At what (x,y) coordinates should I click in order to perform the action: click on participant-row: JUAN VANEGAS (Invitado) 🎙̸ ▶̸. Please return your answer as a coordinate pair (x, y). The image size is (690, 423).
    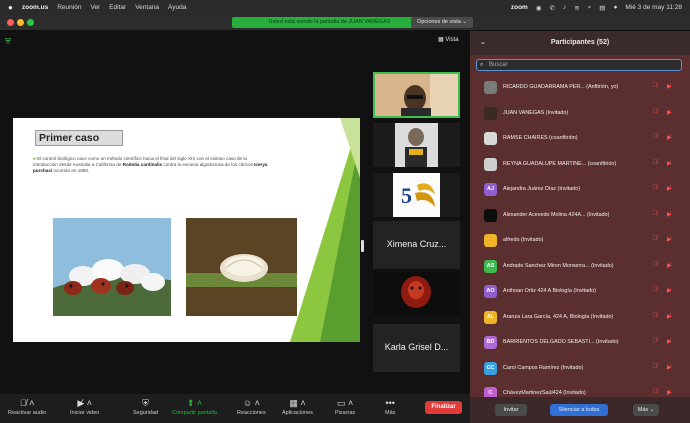
    Looking at the image, I should click on (580, 113).